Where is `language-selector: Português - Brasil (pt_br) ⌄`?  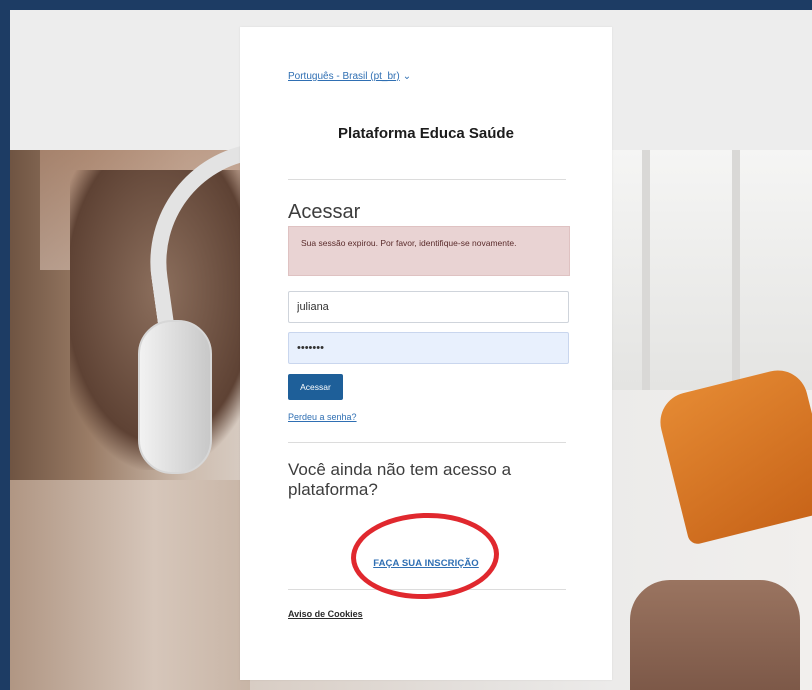
language-selector: Português - Brasil (pt_br) ⌄ is located at coordinates (349, 76).